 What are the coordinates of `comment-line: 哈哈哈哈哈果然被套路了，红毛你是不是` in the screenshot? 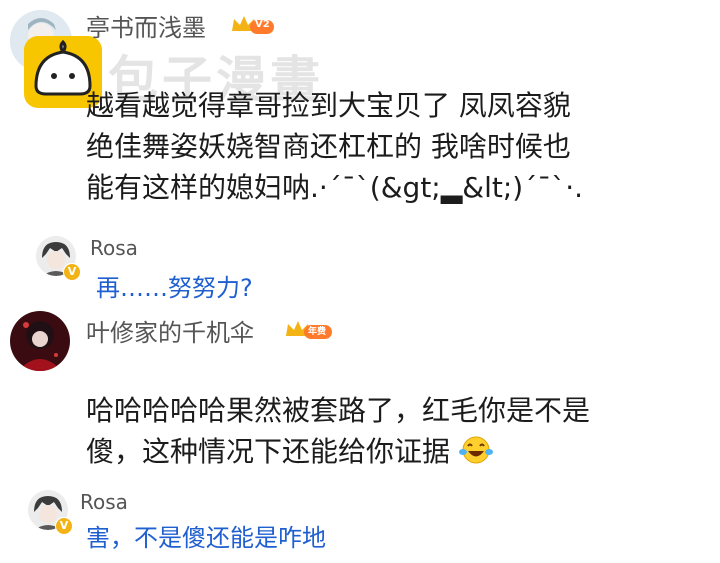 It's located at (338, 410).